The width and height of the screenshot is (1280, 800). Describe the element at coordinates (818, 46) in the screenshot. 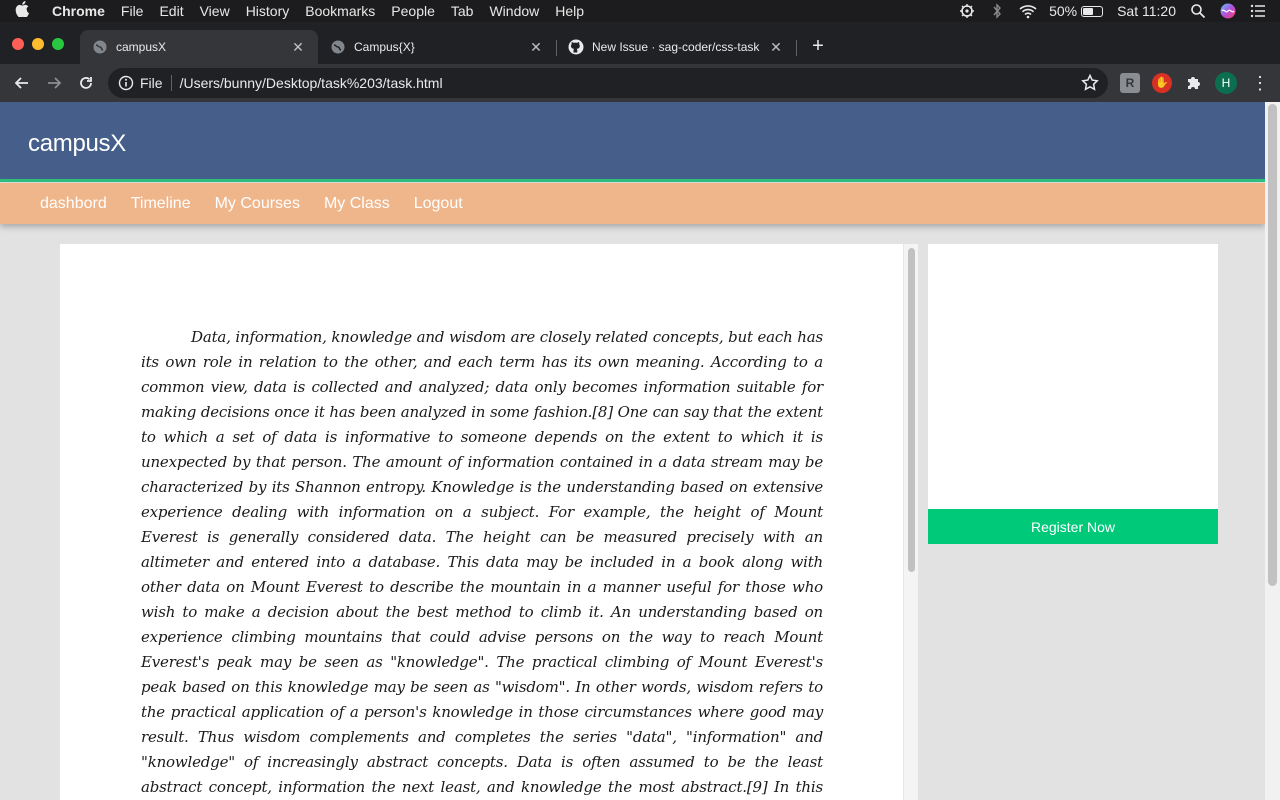

I see `new-tab-button: +` at that location.